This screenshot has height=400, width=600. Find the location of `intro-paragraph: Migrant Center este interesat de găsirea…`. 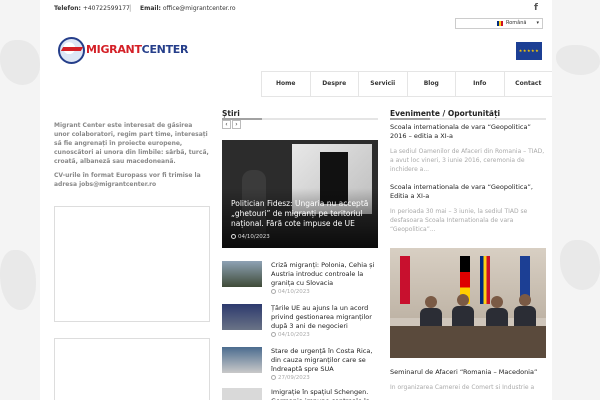

intro-paragraph: Migrant Center este interesat de găsirea… is located at coordinates (131, 143).